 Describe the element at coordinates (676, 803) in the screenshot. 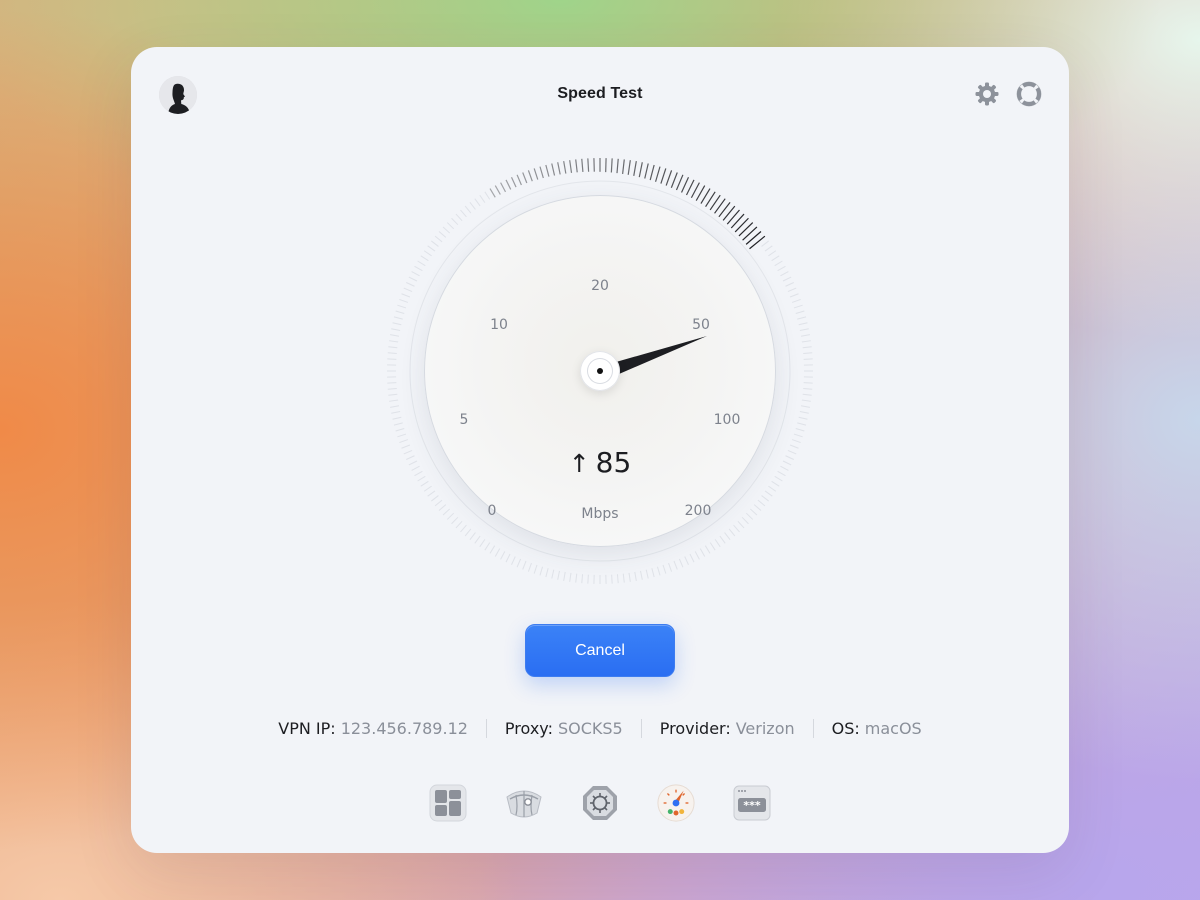

I see `speedometer-icon` at that location.